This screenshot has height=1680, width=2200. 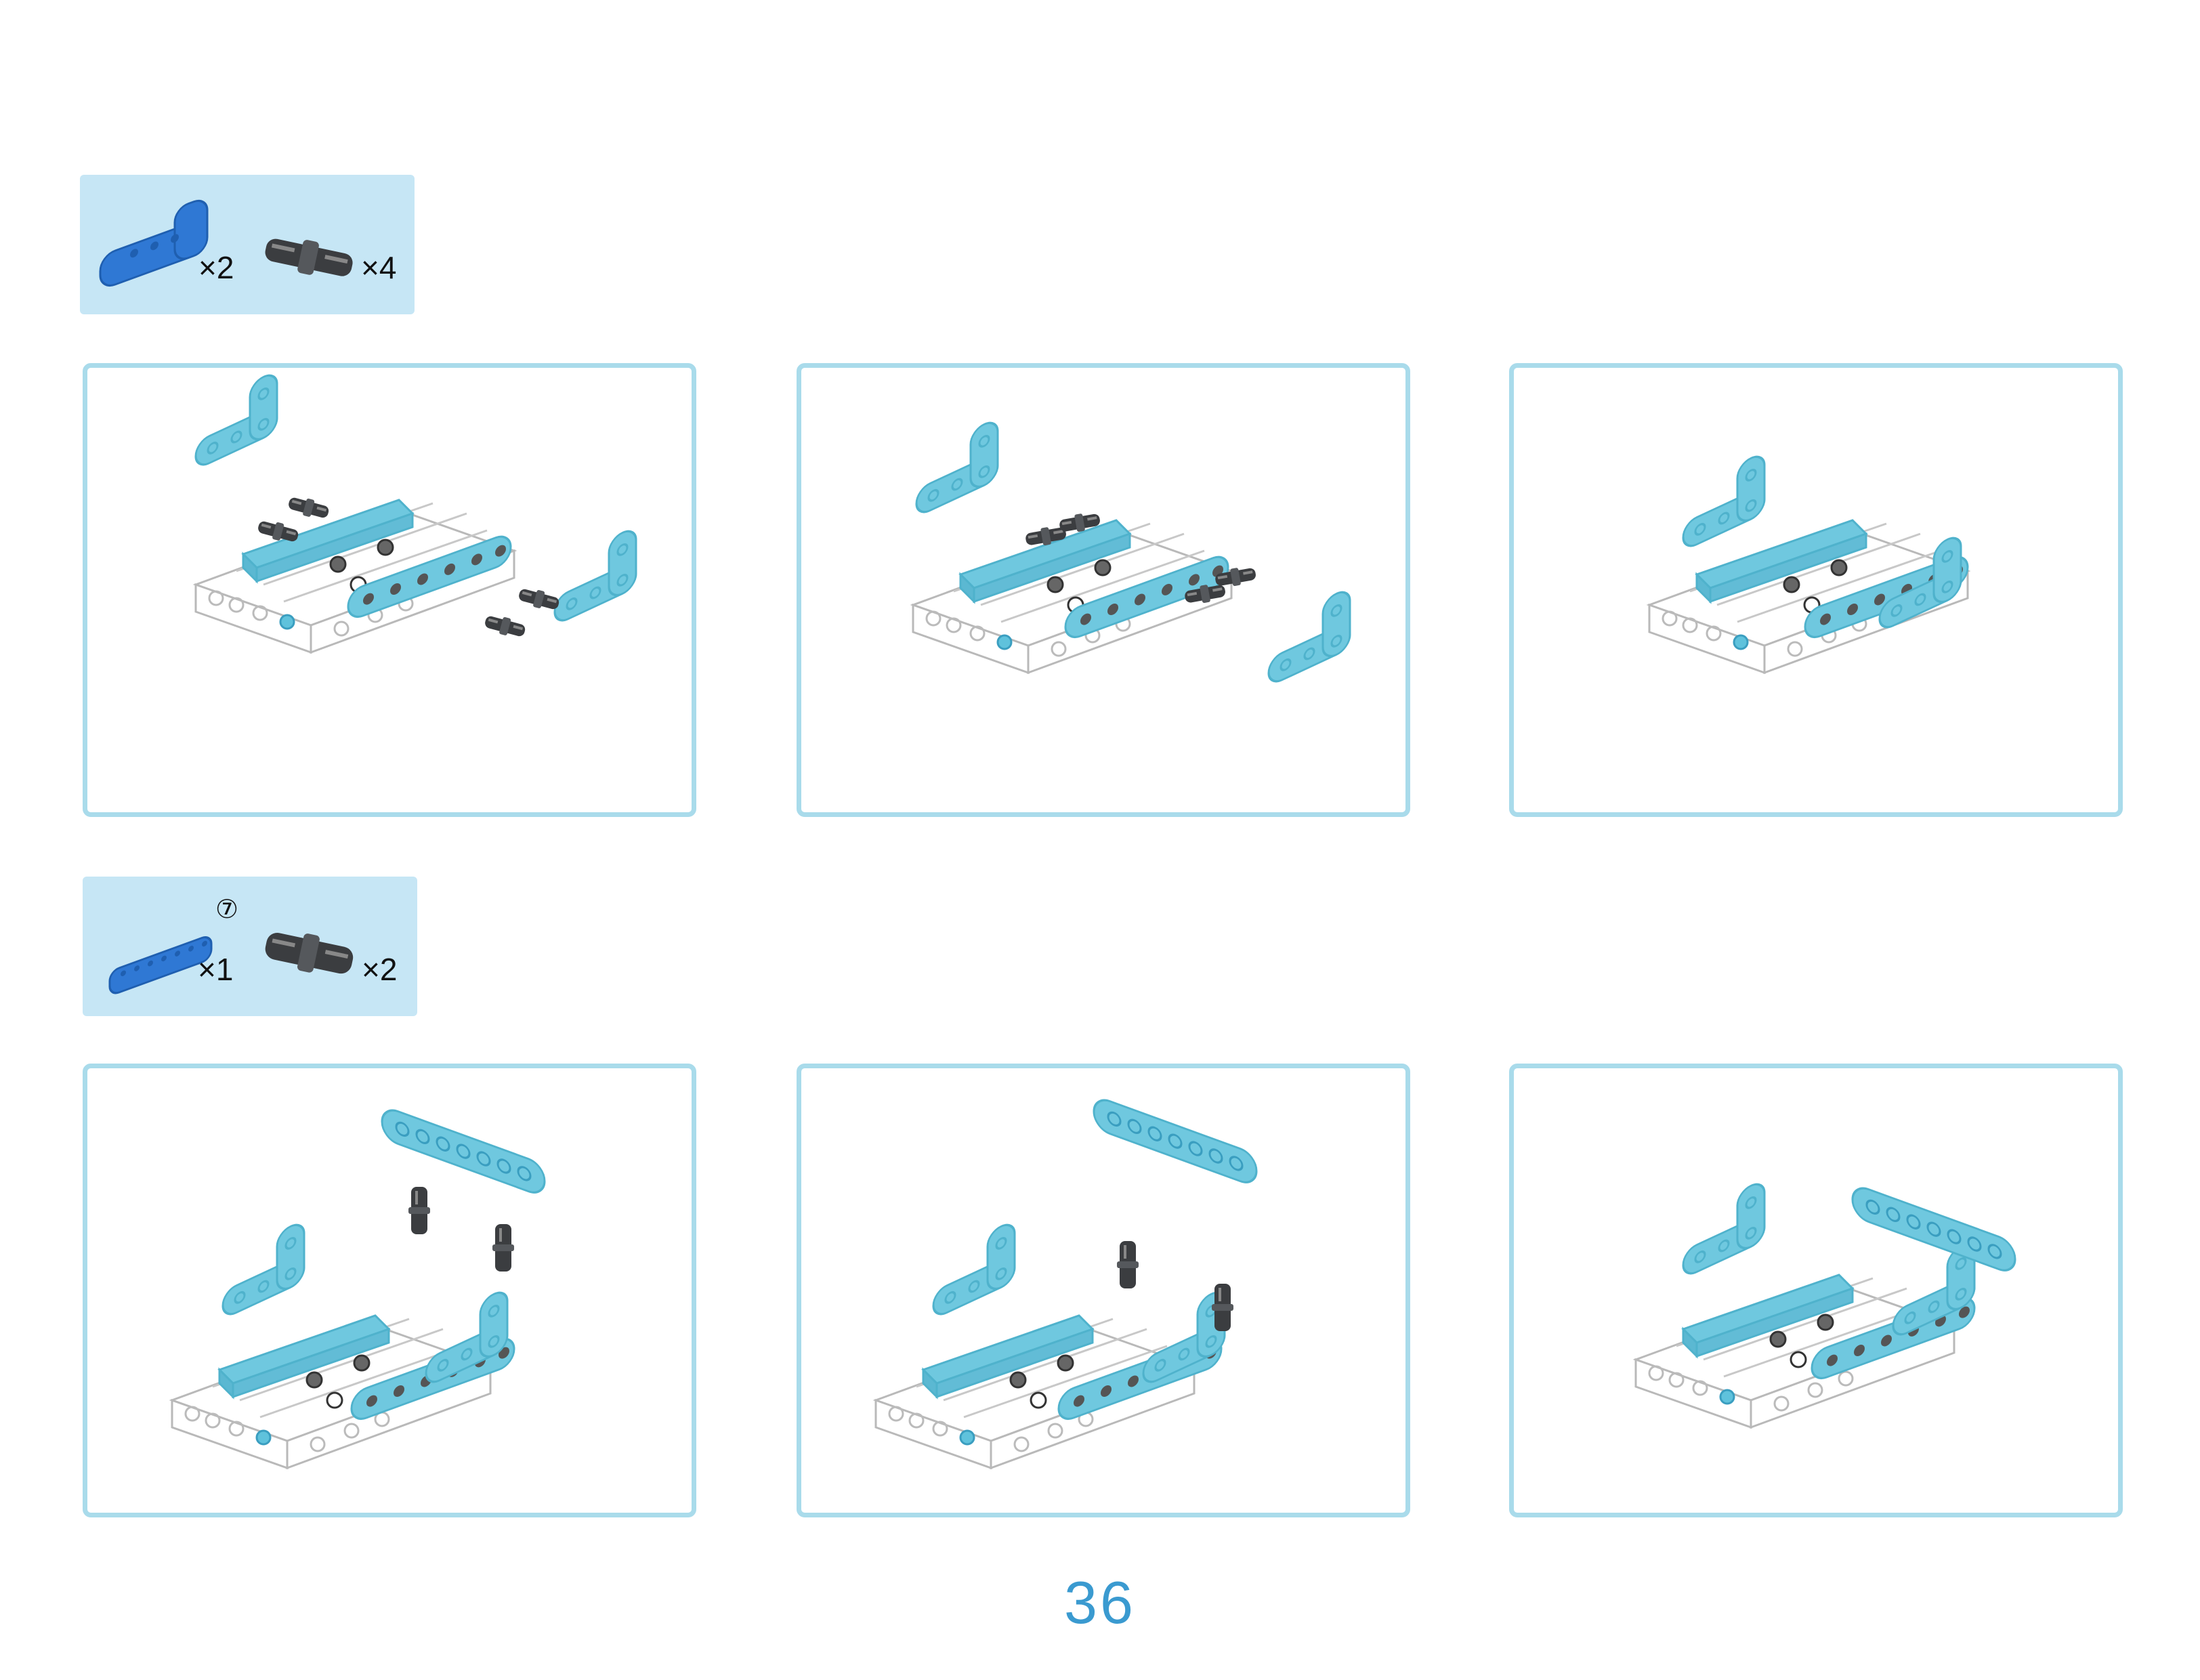 What do you see at coordinates (1131, 552) in the screenshot?
I see `step-2-illustration` at bounding box center [1131, 552].